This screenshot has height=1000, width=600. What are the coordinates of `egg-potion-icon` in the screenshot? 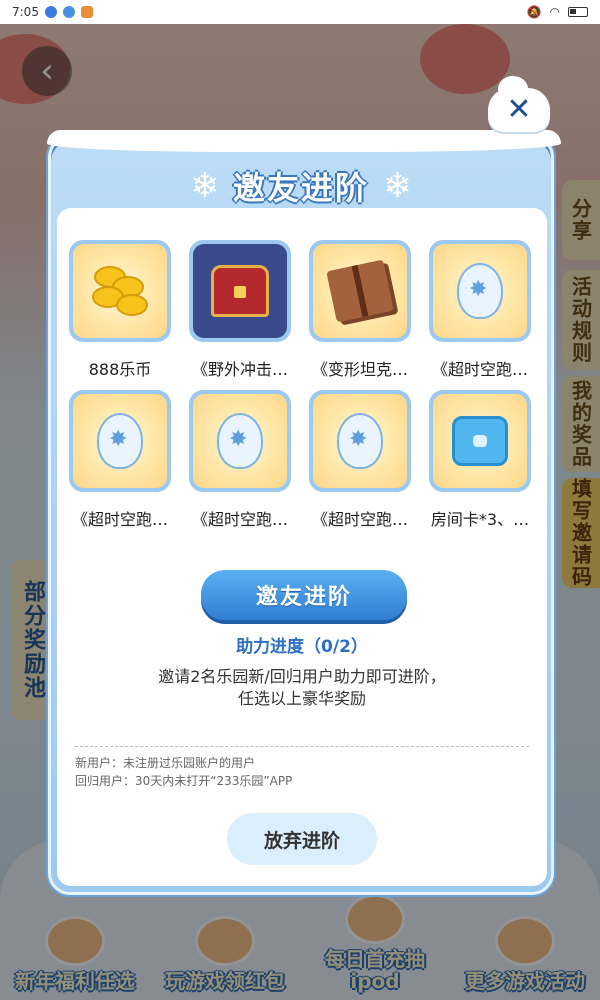 It's located at (360, 441).